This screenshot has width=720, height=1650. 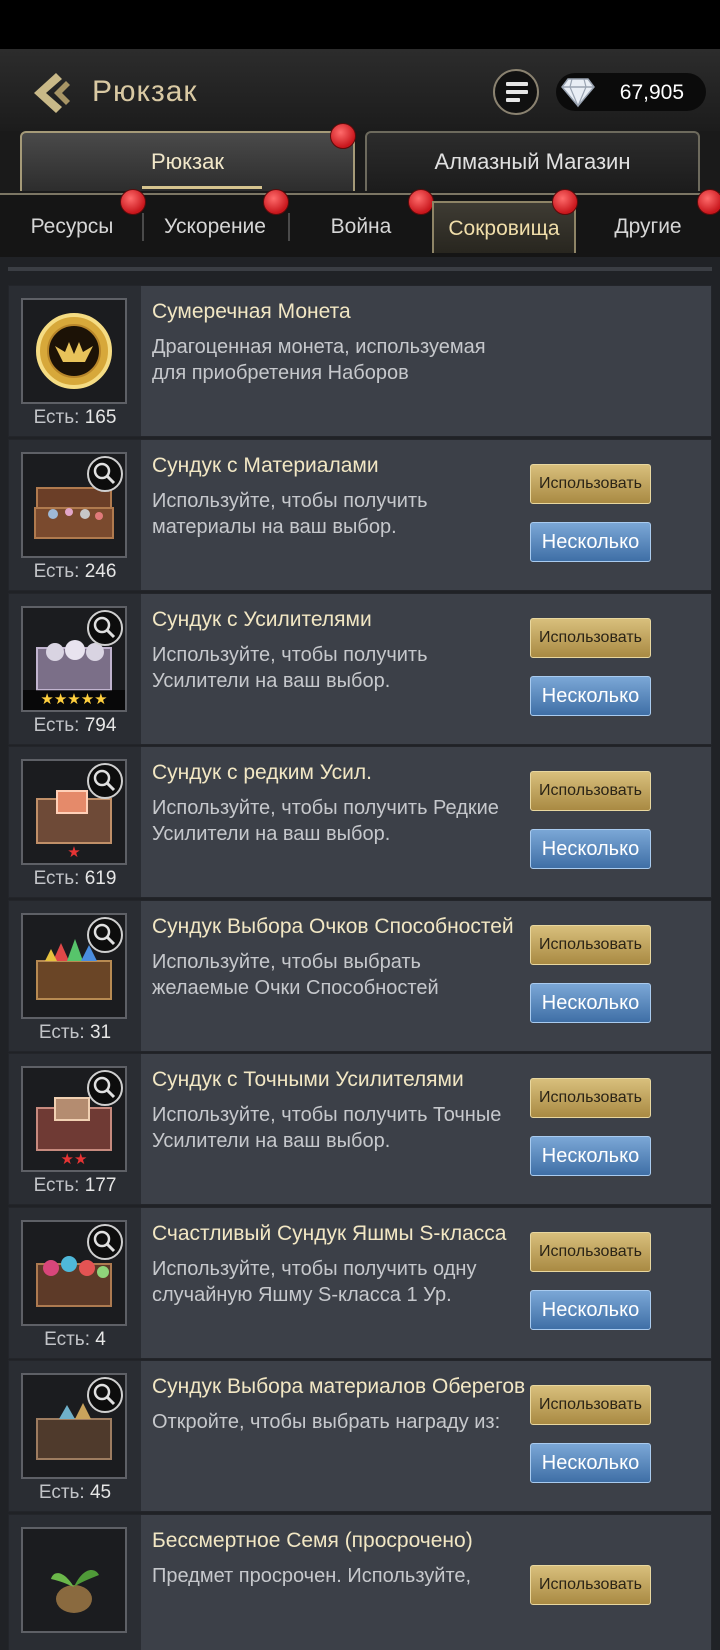 What do you see at coordinates (333, 926) in the screenshot?
I see `item-name: Сундук Выбора Очков Способностей` at bounding box center [333, 926].